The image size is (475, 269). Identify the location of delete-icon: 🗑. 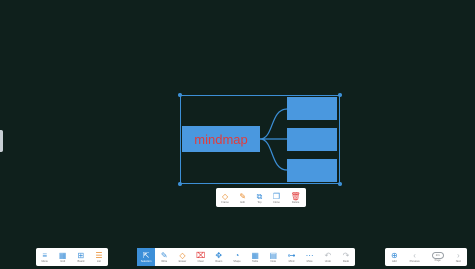
(295, 196).